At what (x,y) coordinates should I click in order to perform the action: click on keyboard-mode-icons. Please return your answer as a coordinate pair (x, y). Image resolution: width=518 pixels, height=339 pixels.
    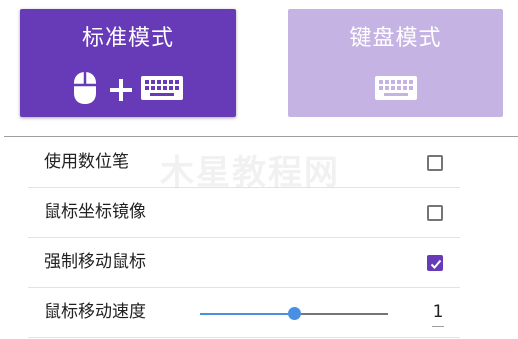
    Looking at the image, I should click on (395, 90).